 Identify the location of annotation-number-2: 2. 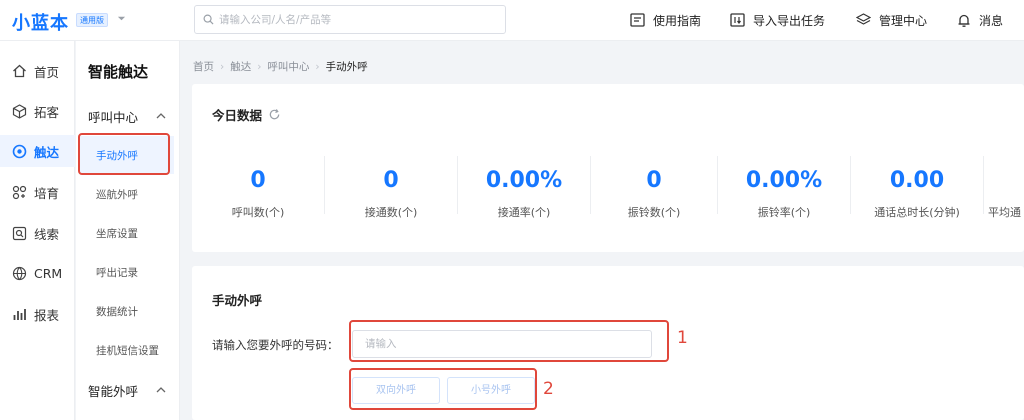
(548, 389).